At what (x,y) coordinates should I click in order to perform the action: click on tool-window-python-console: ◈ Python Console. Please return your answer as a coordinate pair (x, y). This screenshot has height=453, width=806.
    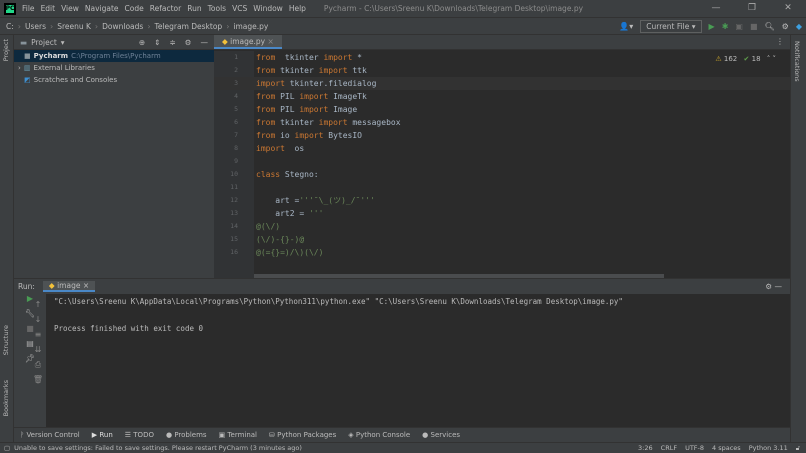
    Looking at the image, I should click on (379, 435).